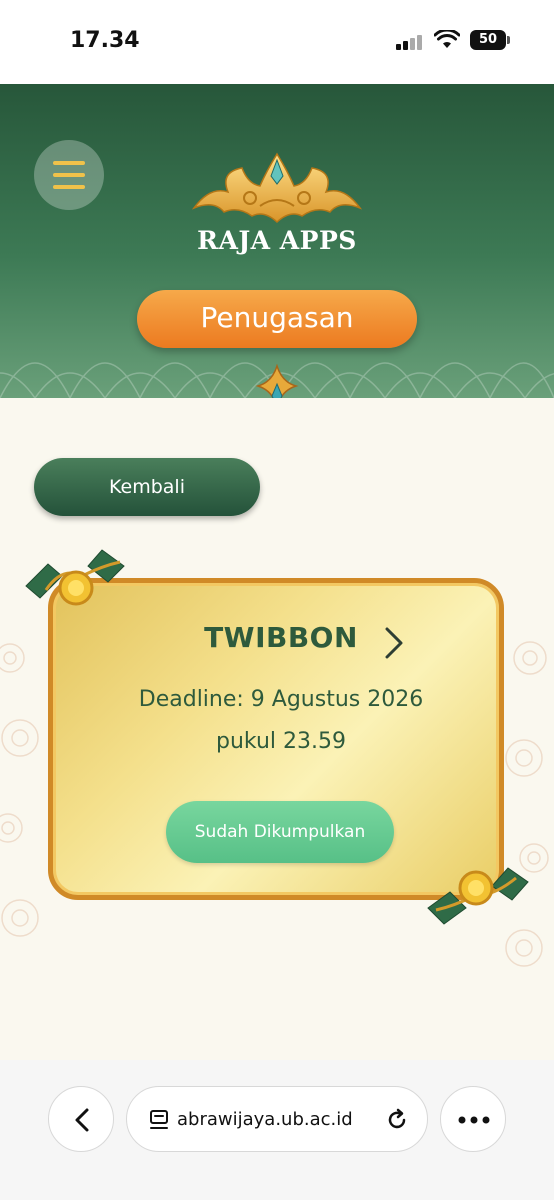 The width and height of the screenshot is (554, 1200). I want to click on browser-toolbar: abrawijaya.ub.ac.id, so click(277, 1130).